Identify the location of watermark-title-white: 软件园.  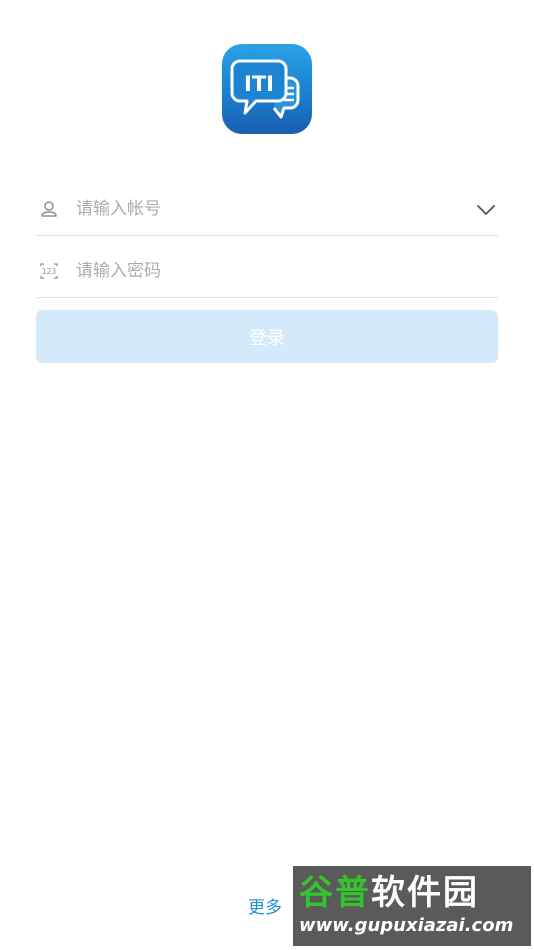
(425, 893).